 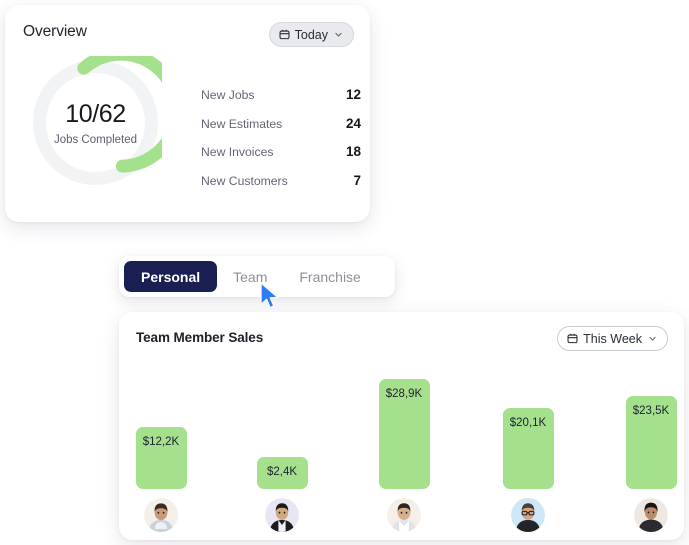 I want to click on bar-value-label: $2,4K, so click(x=282, y=472).